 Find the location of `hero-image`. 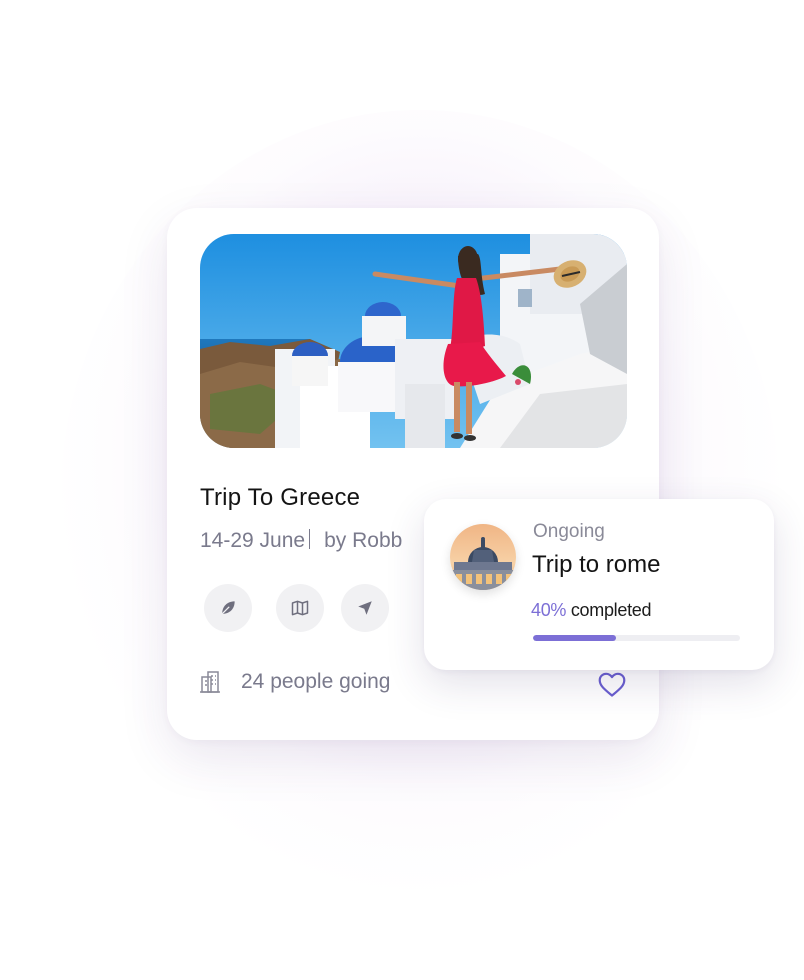

hero-image is located at coordinates (413, 341).